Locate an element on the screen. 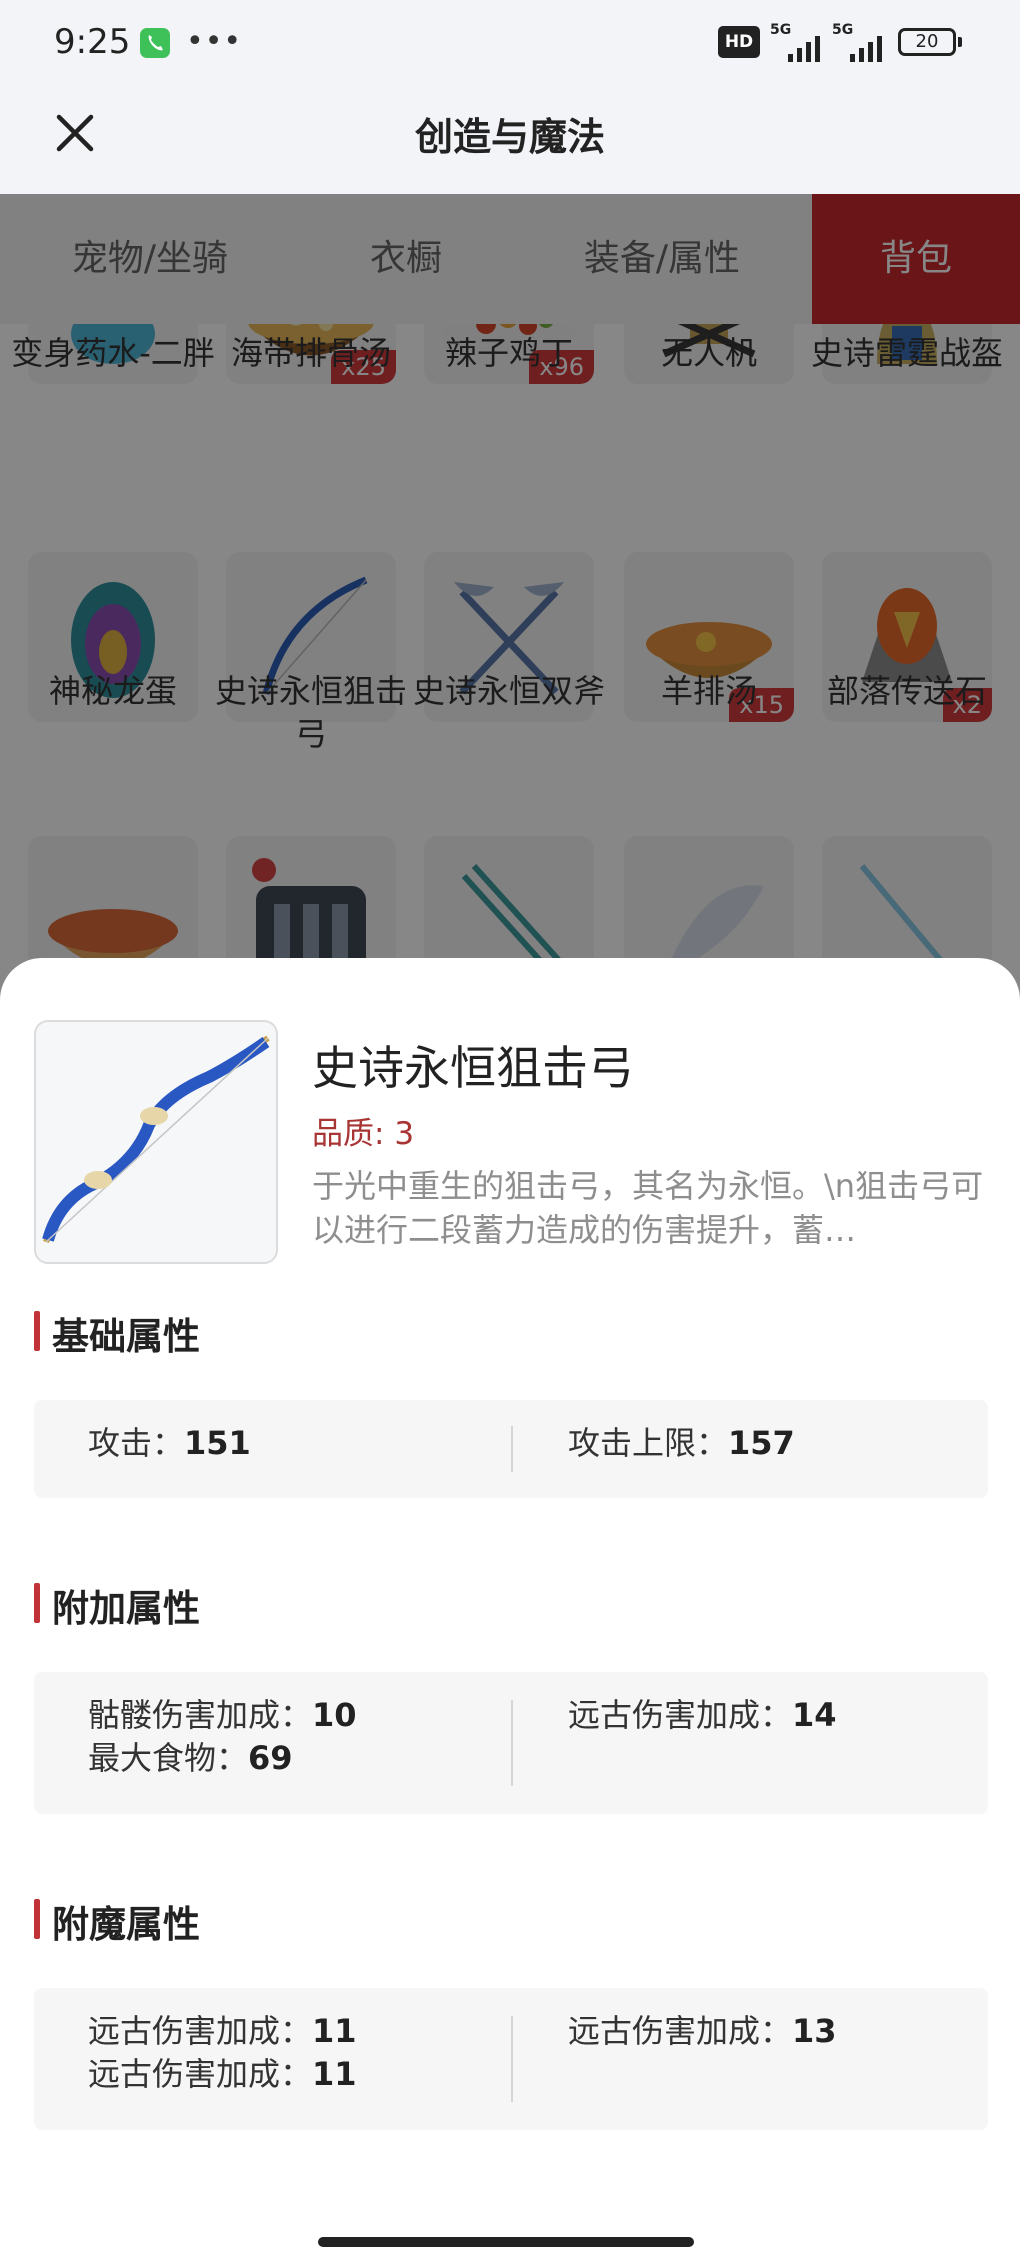 Image resolution: width=1020 pixels, height=2267 pixels. page-title: 创造与魔法 is located at coordinates (509, 137).